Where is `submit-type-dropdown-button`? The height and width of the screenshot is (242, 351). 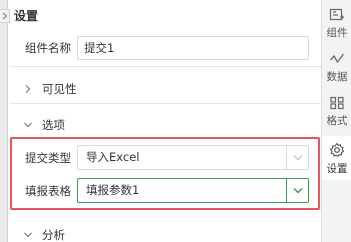 submit-type-dropdown-button is located at coordinates (297, 157).